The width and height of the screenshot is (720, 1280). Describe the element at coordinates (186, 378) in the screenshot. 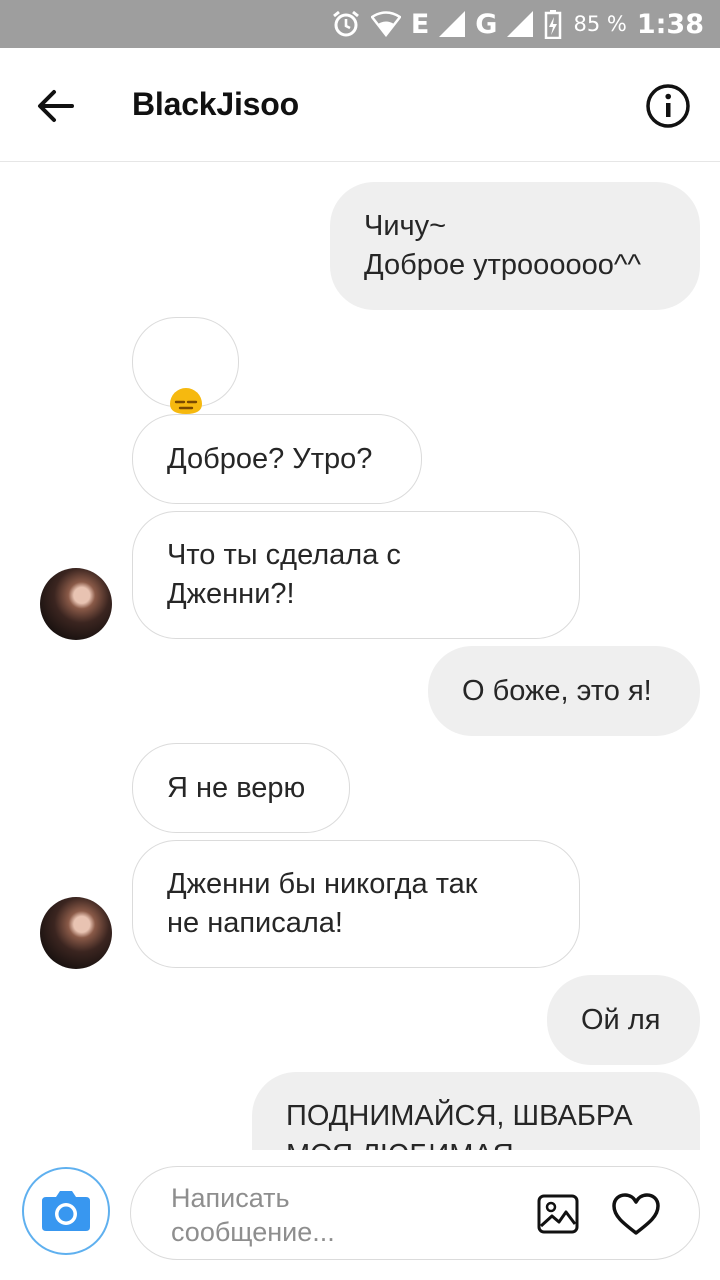

I see `expressionless-emoji-icon` at that location.